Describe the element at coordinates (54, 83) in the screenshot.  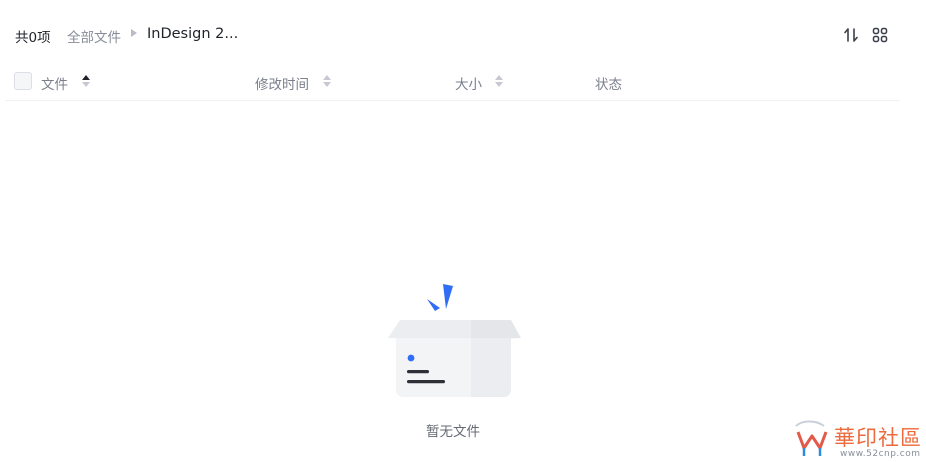
I see `column-header-name: 文件` at that location.